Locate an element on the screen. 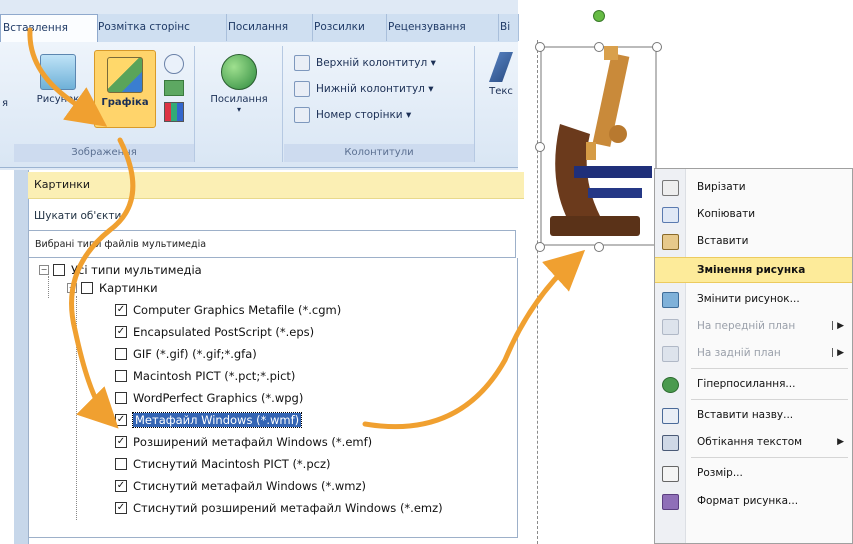  tab-insert: Вставлення is located at coordinates (49, 28).